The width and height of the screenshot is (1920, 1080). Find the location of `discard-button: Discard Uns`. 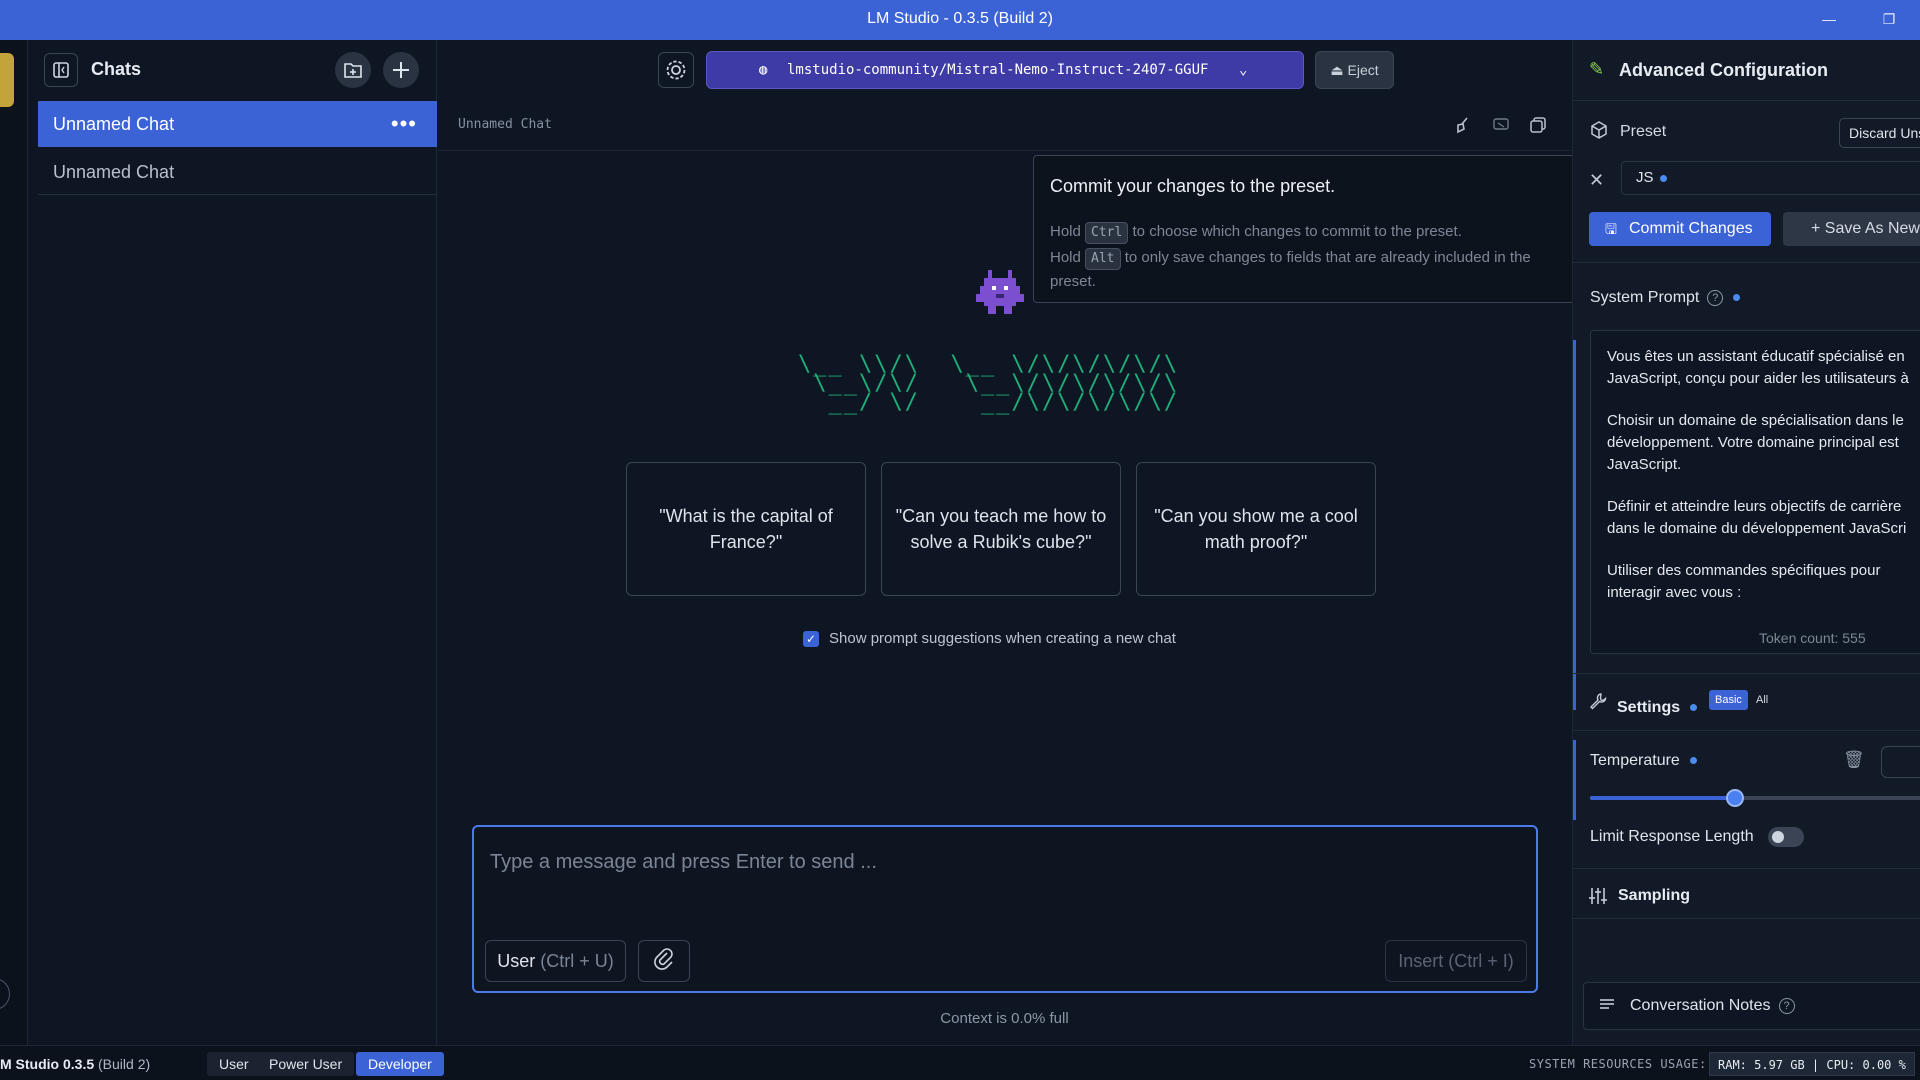

discard-button: Discard Uns is located at coordinates (1879, 133).